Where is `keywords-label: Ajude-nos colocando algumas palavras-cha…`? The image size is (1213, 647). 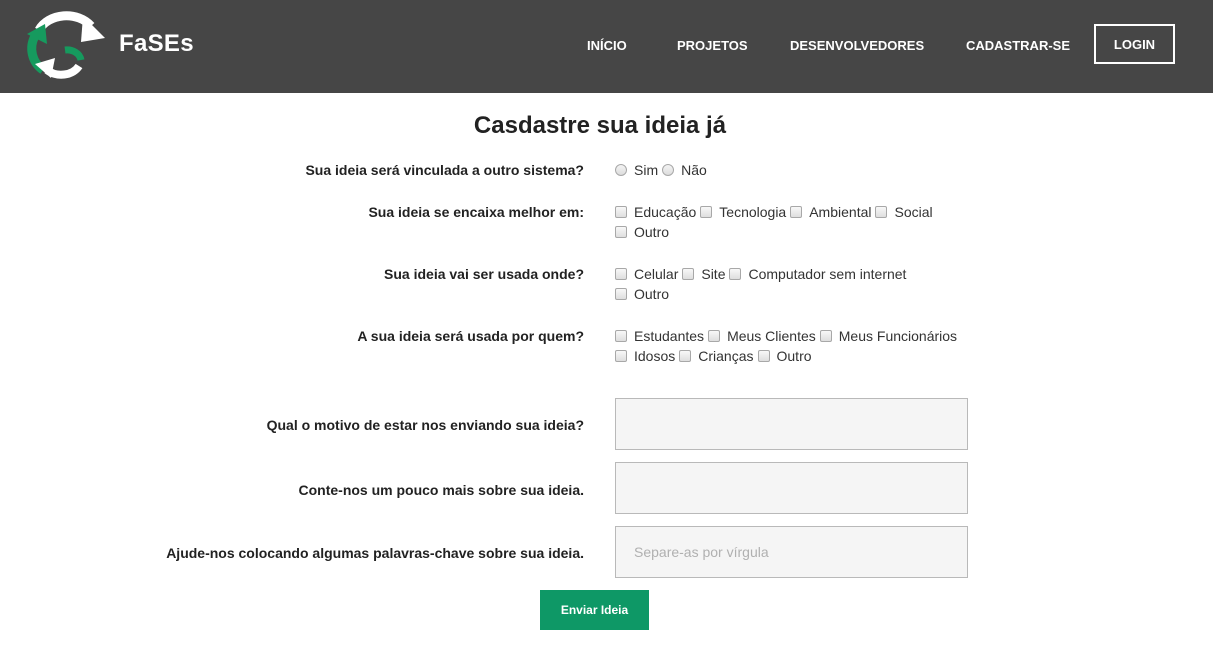
keywords-label: Ajude-nos colocando algumas palavras-cha… is located at coordinates (375, 553).